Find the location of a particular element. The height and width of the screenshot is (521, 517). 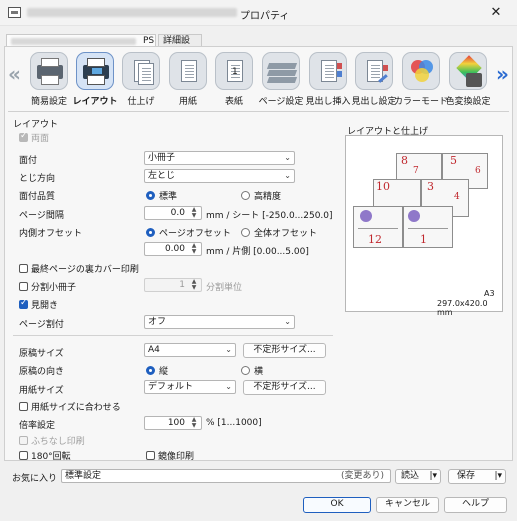

split-spinbox: 1 ▲ ▼ is located at coordinates (173, 285).